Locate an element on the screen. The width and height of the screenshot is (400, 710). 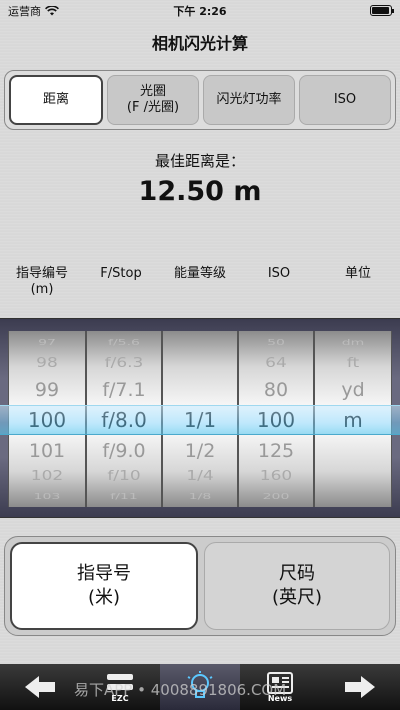
fstop-wheel: f/5.6 f/6.3 f/7.1 f/8.0 f/9.0 f/10 f/11 is located at coordinates (124, 419).